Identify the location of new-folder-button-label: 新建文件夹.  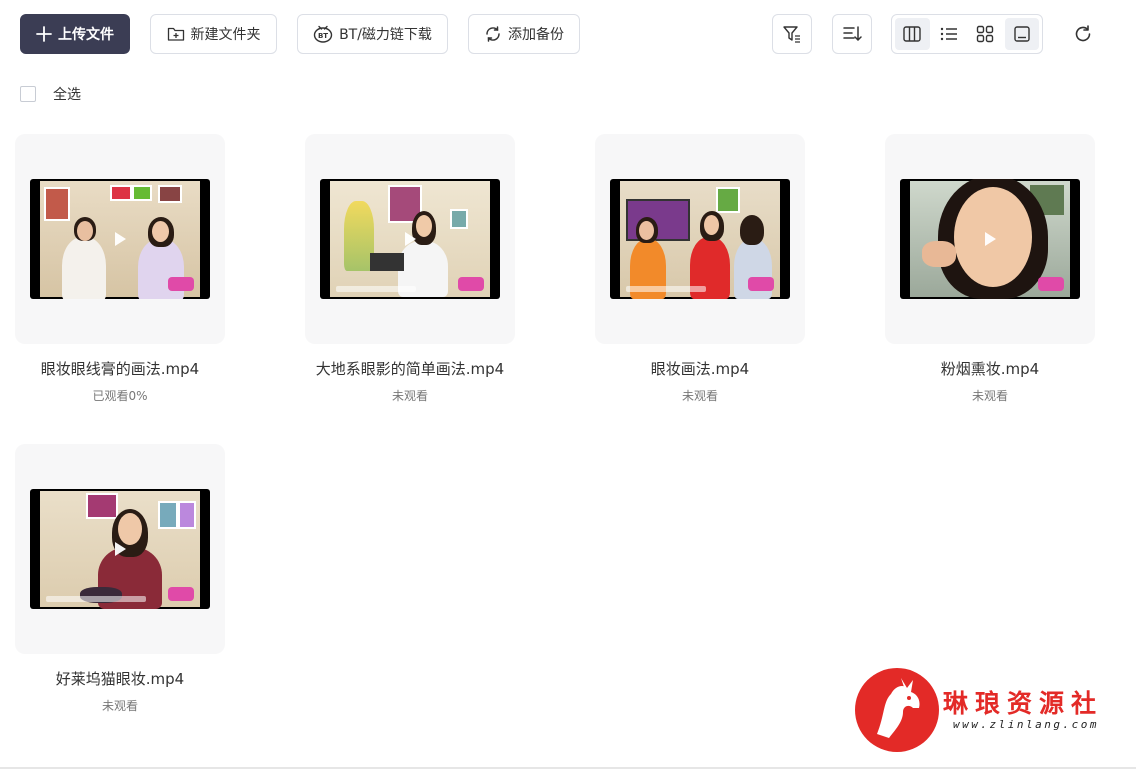
(225, 35).